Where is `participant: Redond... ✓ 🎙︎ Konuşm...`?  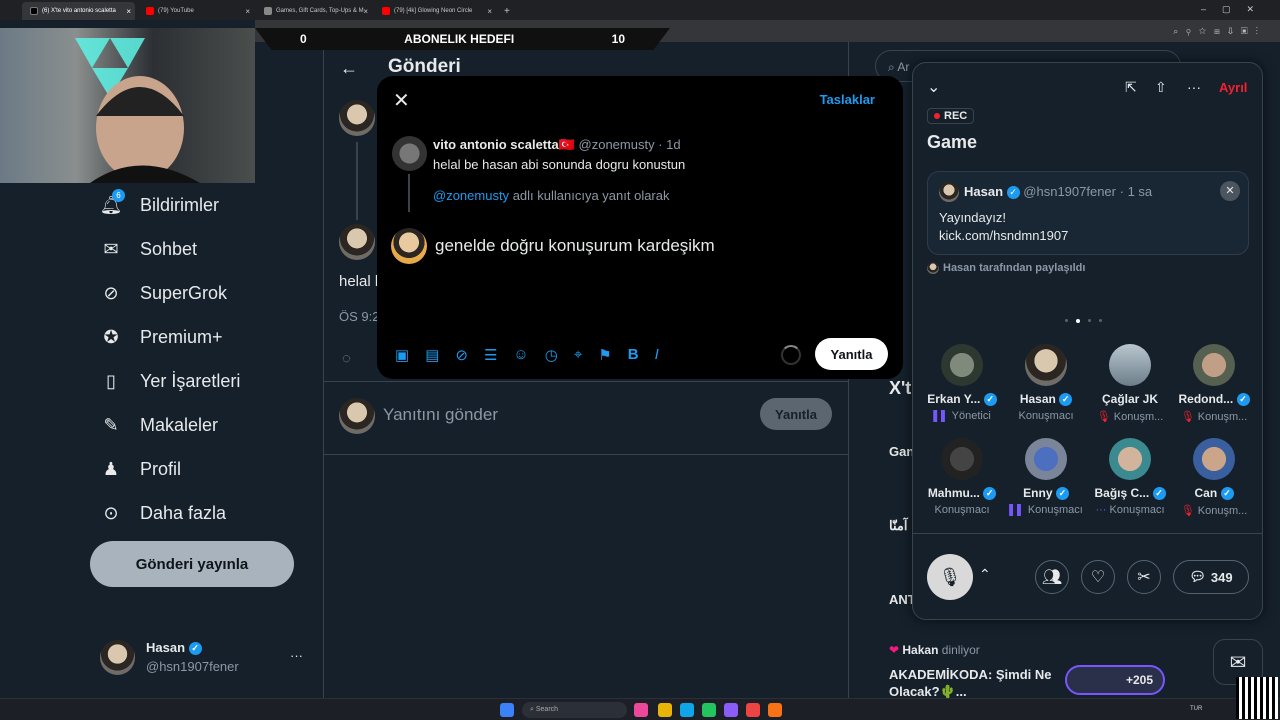 participant: Redond... ✓ 🎙︎ Konuşm... is located at coordinates (1214, 383).